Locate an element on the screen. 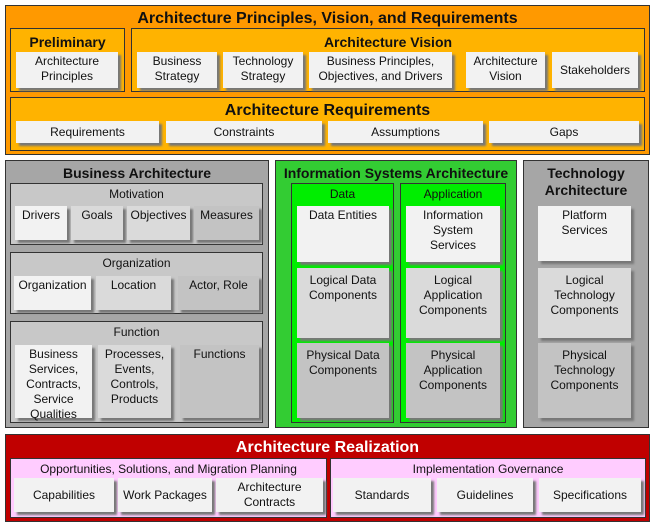  box-architecture-principles: Architecture Principles is located at coordinates (67, 70).